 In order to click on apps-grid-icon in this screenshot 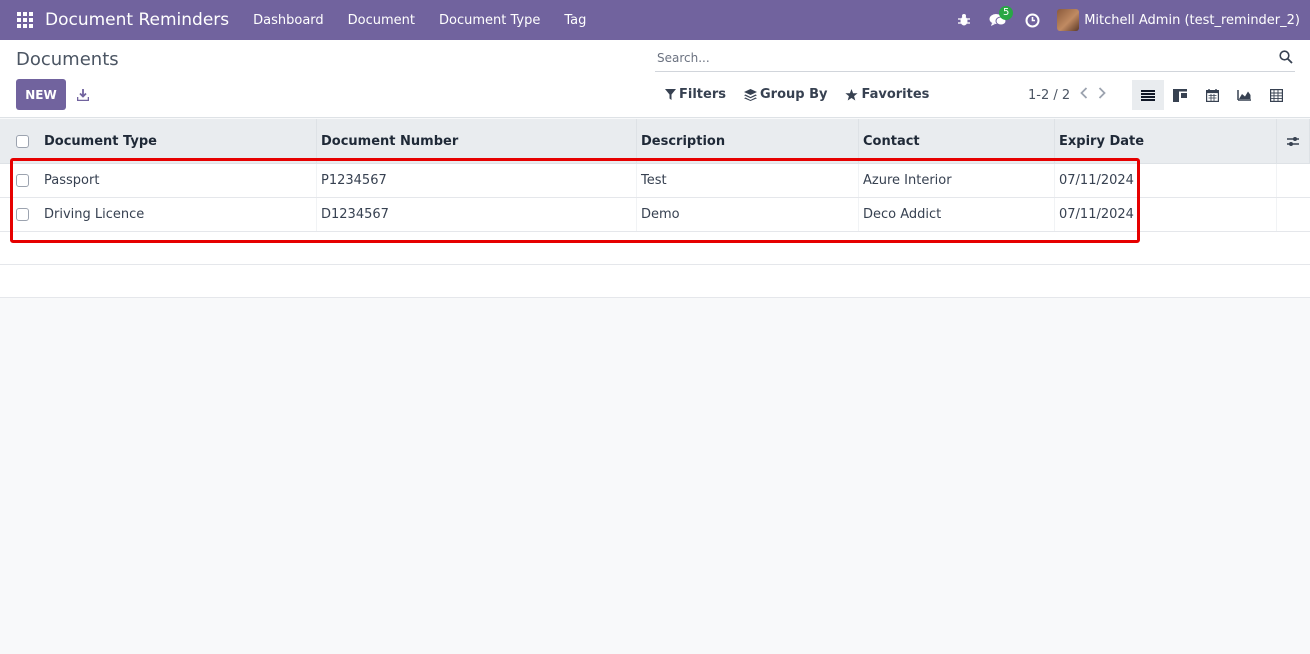, I will do `click(25, 20)`.